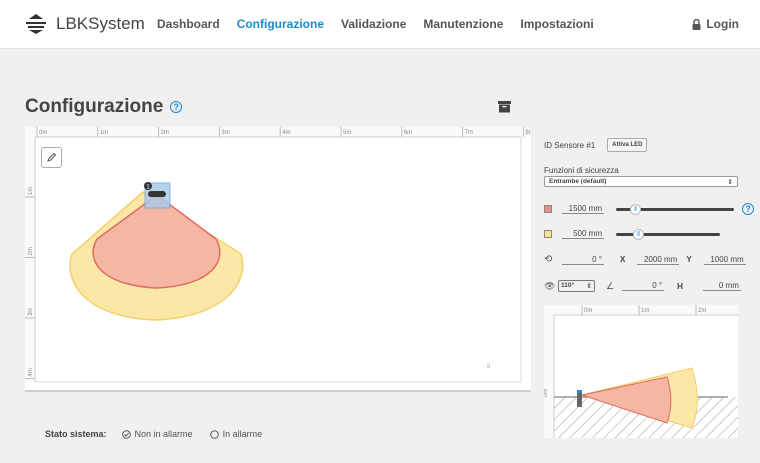 The height and width of the screenshot is (463, 760). Describe the element at coordinates (100, 23) in the screenshot. I see `brand-name: LBKSystem` at that location.